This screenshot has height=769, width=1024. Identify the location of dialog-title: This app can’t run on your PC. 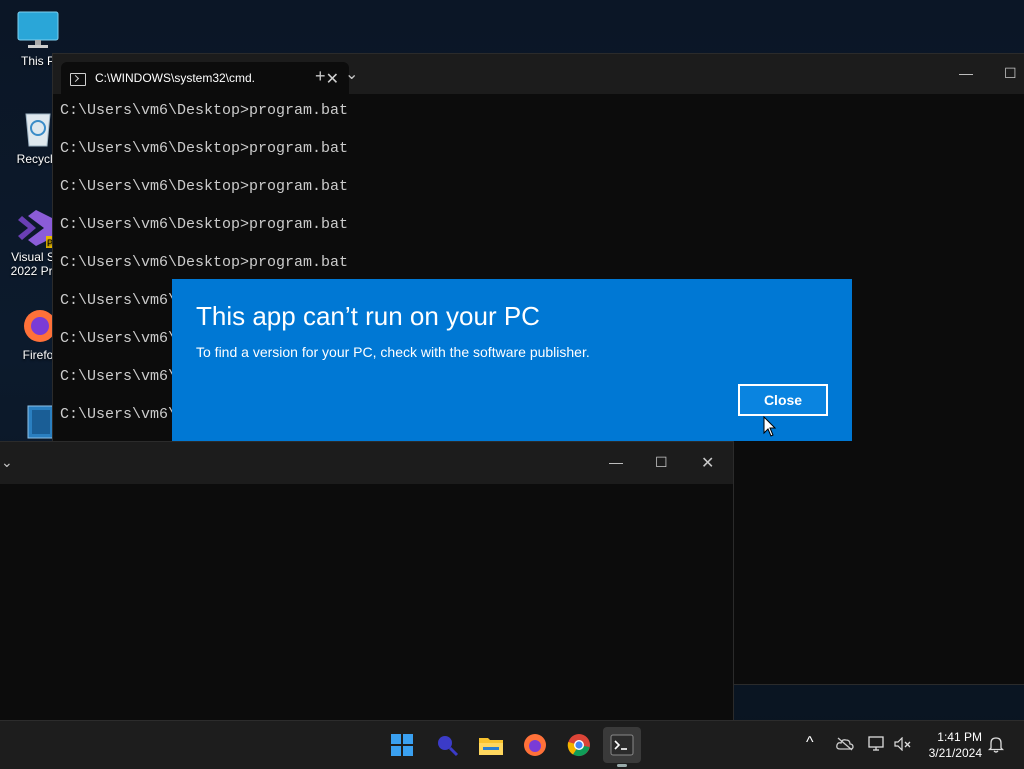
(368, 316).